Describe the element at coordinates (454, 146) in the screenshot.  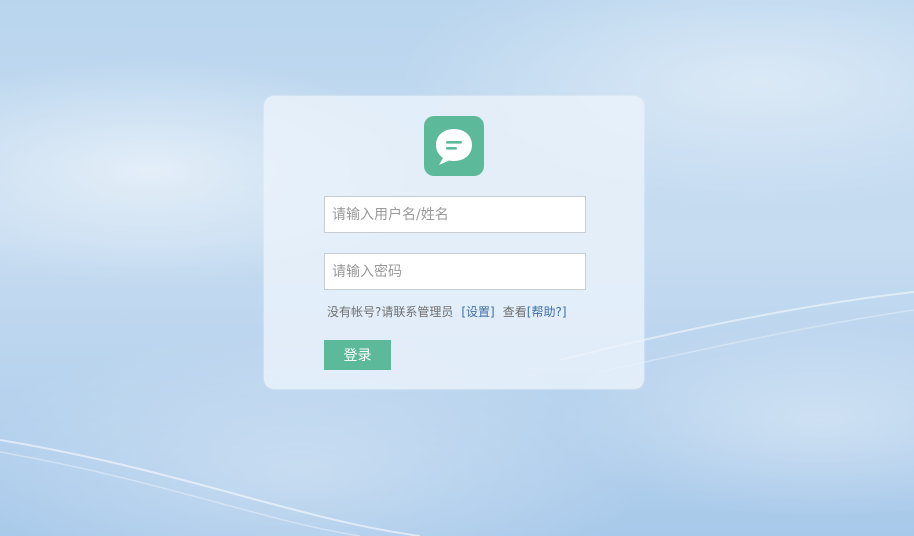
I see `chat-bubble-icon` at that location.